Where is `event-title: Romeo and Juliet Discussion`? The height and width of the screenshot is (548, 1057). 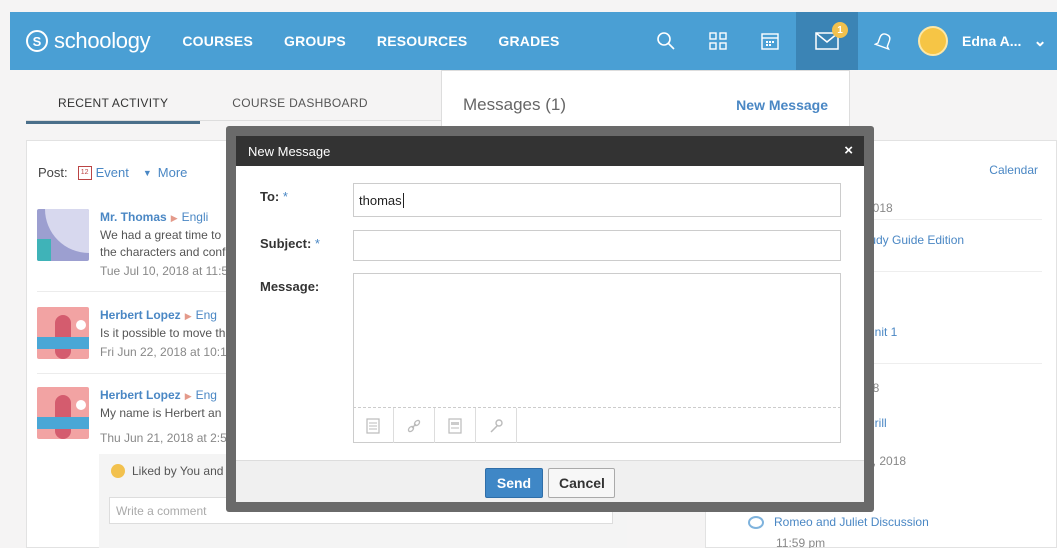
event-title: Romeo and Juliet Discussion is located at coordinates (851, 522).